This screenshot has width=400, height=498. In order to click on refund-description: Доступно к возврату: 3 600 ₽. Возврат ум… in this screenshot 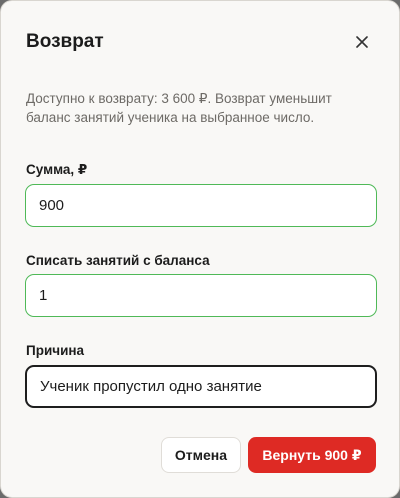, I will do `click(179, 108)`.